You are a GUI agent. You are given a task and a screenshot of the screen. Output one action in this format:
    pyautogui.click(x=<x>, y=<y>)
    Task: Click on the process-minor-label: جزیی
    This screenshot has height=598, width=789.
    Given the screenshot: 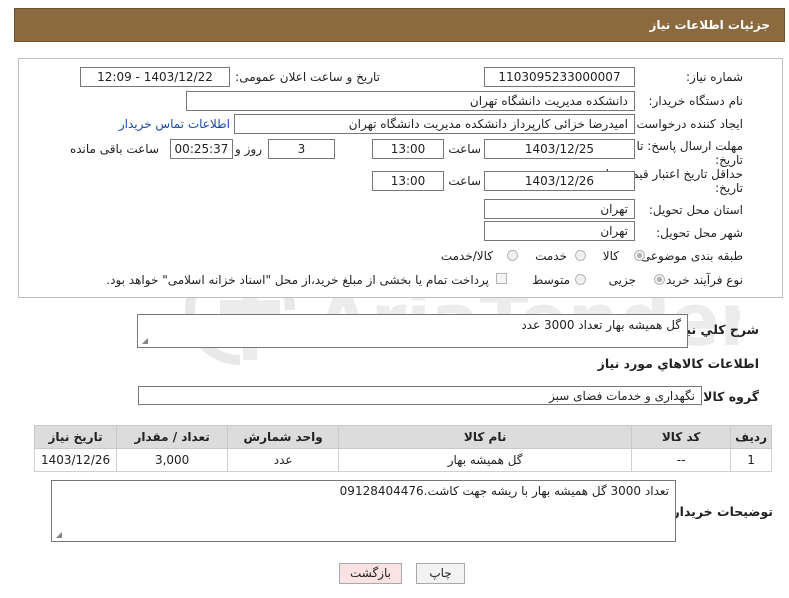 What is the action you would take?
    pyautogui.click(x=622, y=280)
    